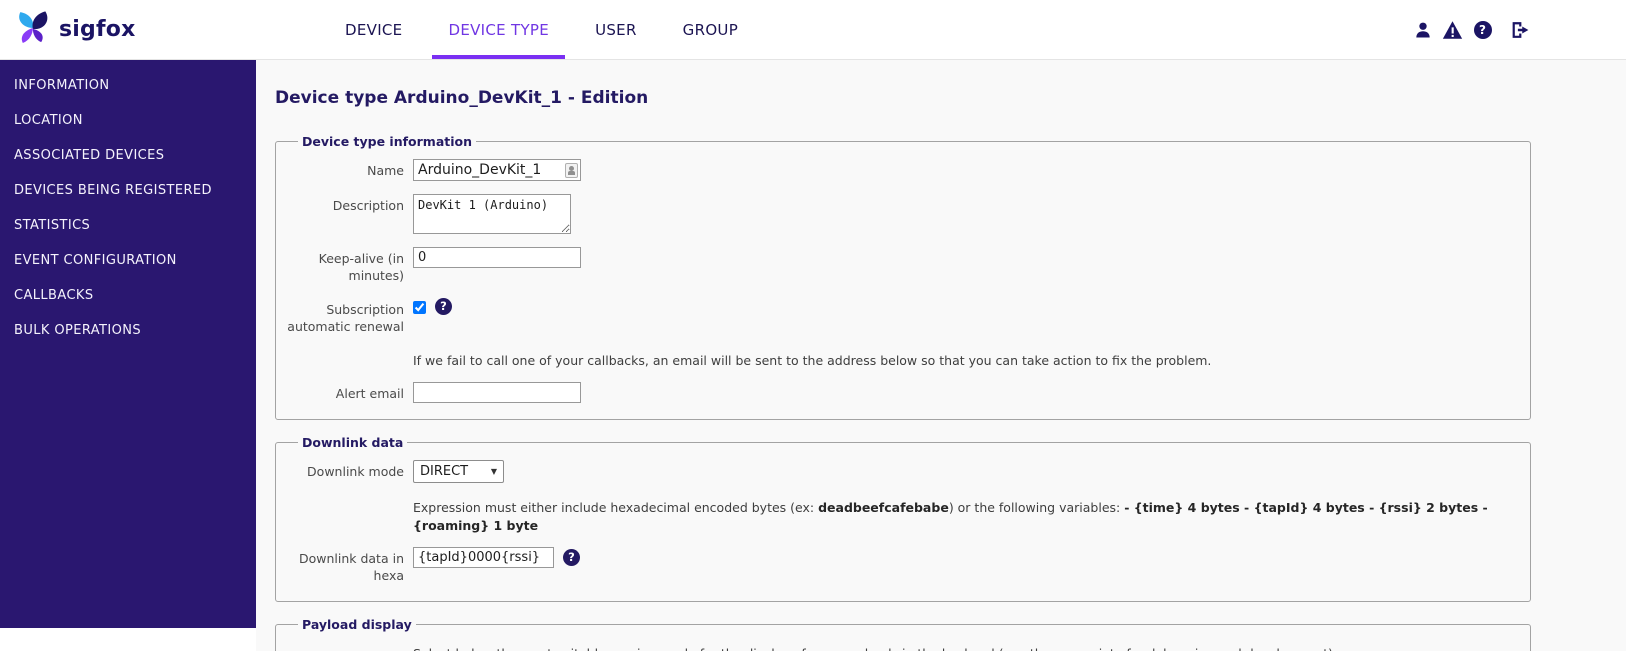 The height and width of the screenshot is (651, 1626). Describe the element at coordinates (128, 330) in the screenshot. I see `sidebar-item-bulk-operations: BULK OPERATIONS` at that location.